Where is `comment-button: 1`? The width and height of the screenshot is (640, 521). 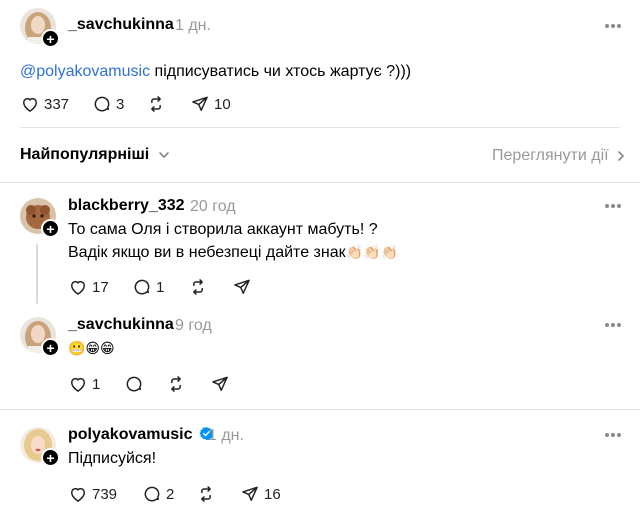 comment-button: 1 is located at coordinates (148, 287).